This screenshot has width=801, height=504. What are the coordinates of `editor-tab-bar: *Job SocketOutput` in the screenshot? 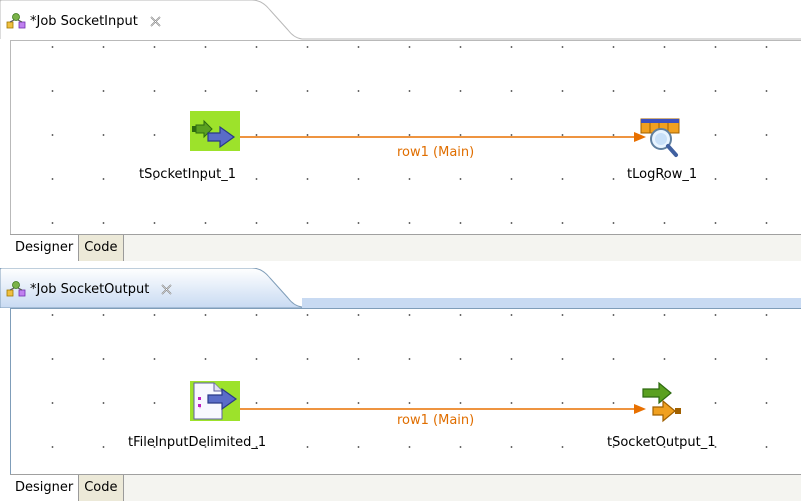 It's located at (400, 288).